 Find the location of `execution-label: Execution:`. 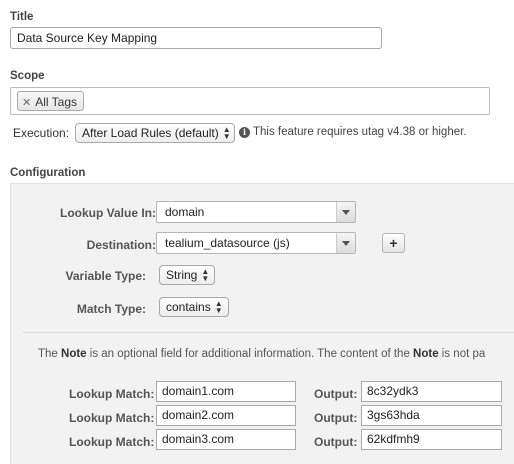

execution-label: Execution: is located at coordinates (41, 133).